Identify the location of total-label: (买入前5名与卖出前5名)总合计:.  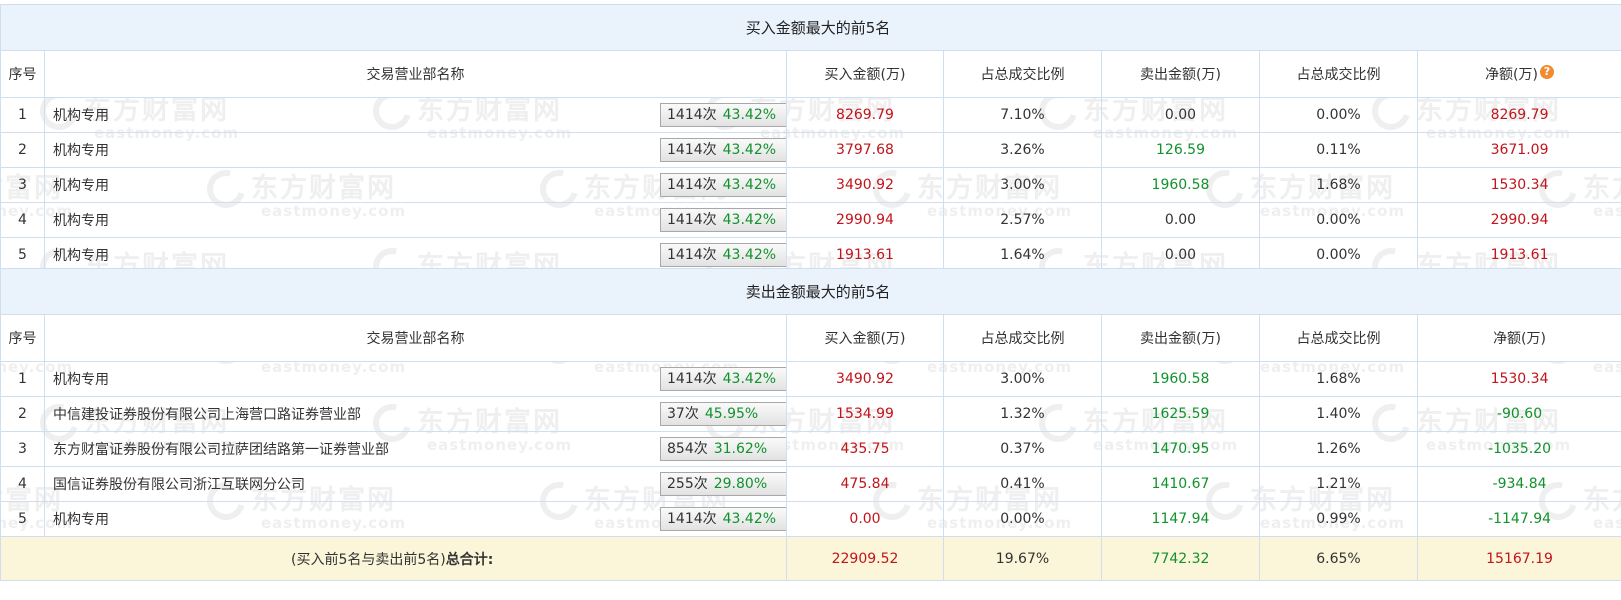
(393, 558).